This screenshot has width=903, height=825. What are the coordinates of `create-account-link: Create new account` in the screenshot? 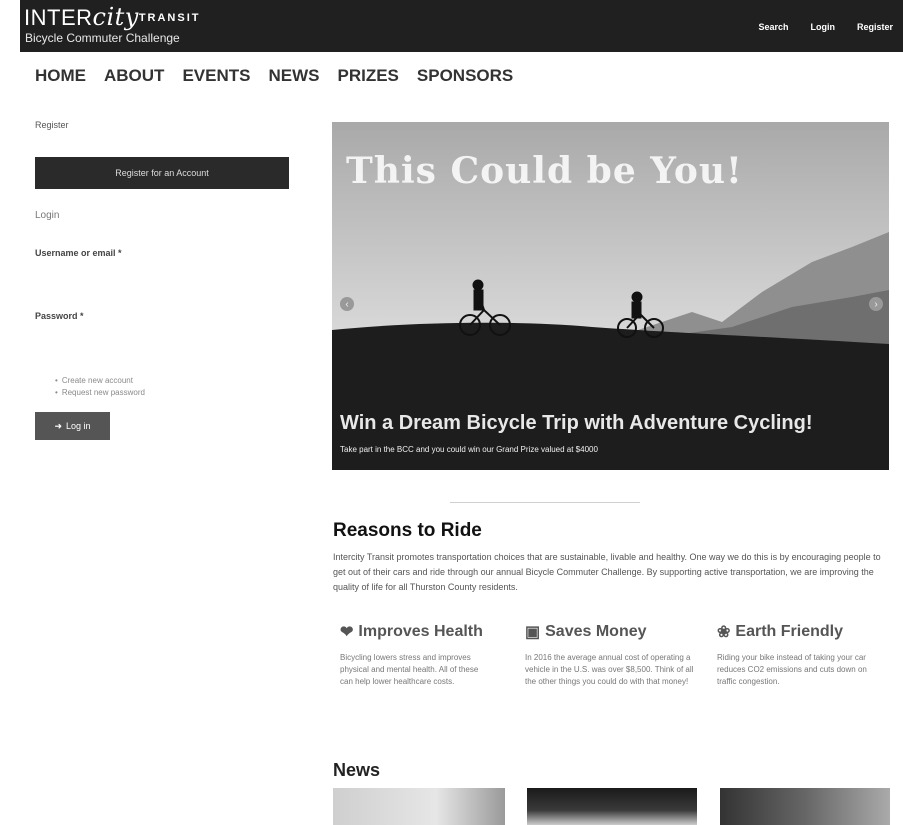 It's located at (100, 381).